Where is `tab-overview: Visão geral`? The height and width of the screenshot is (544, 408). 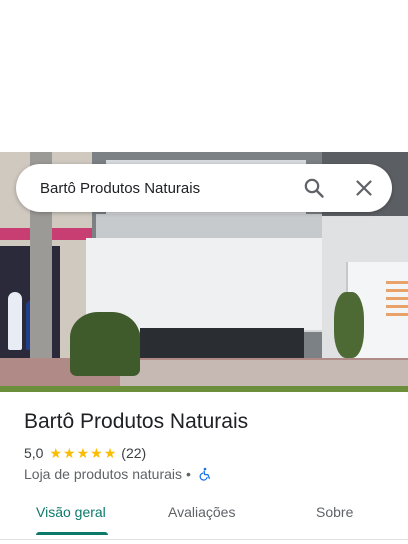
tab-overview: Visão geral is located at coordinates (71, 512).